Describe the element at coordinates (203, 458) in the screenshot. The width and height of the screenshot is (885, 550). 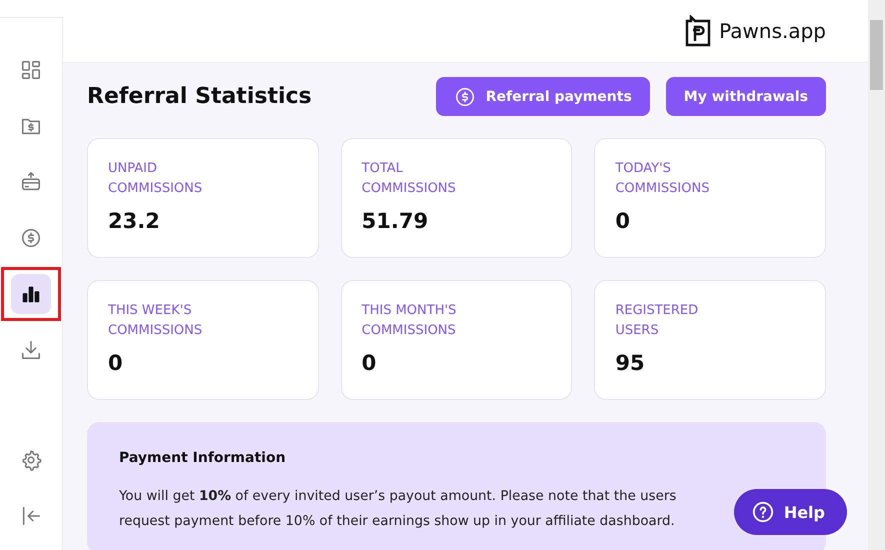
I see `payment-info-title: Payment Information` at that location.